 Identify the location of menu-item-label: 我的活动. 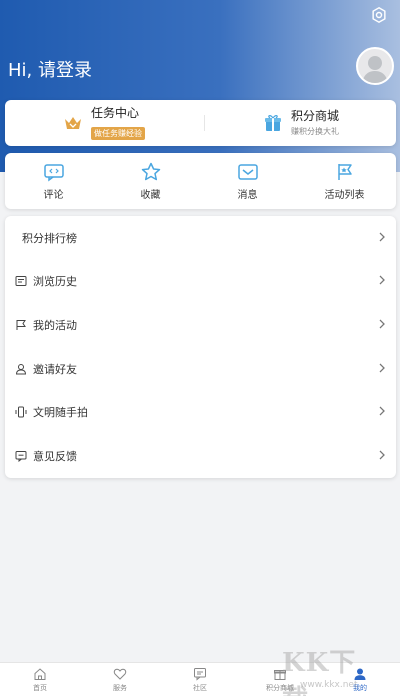
(55, 325).